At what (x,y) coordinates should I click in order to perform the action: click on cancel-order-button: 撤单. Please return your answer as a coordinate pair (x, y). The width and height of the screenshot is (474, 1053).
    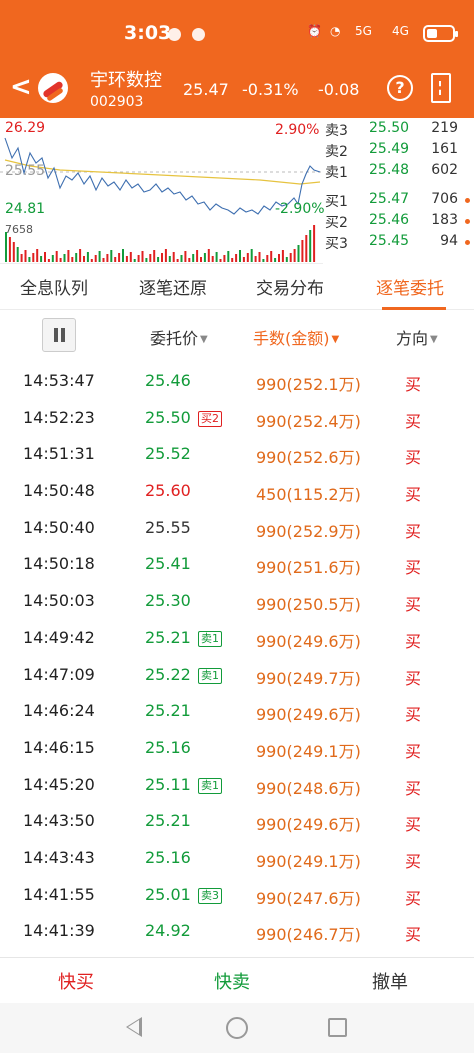
    Looking at the image, I should click on (390, 981).